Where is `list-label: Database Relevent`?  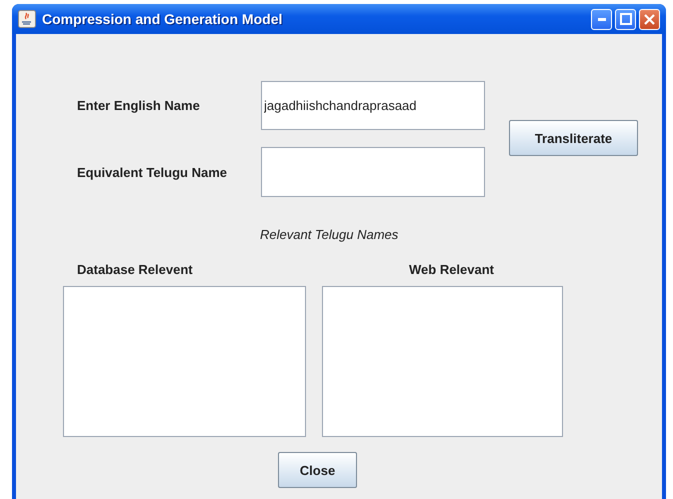
list-label: Database Relevent is located at coordinates (135, 269).